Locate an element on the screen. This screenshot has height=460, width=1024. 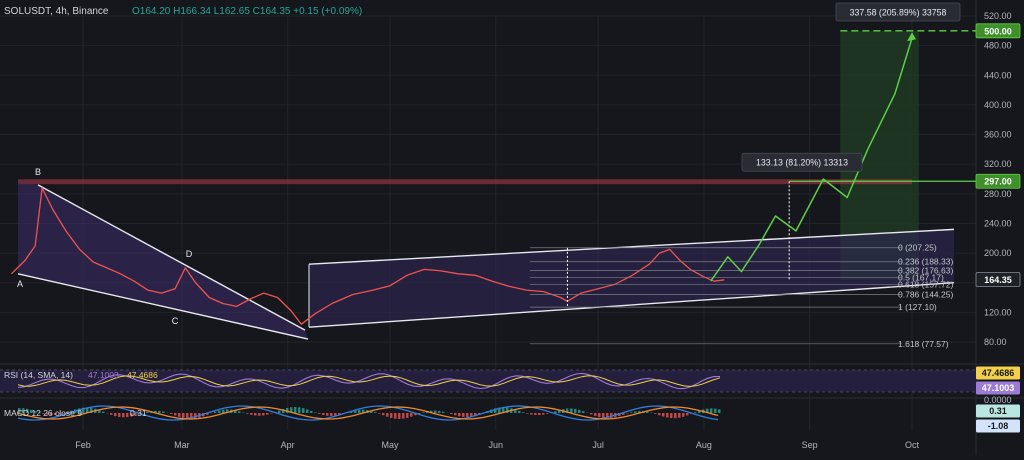
macd-value: 0.31 is located at coordinates (138, 413).